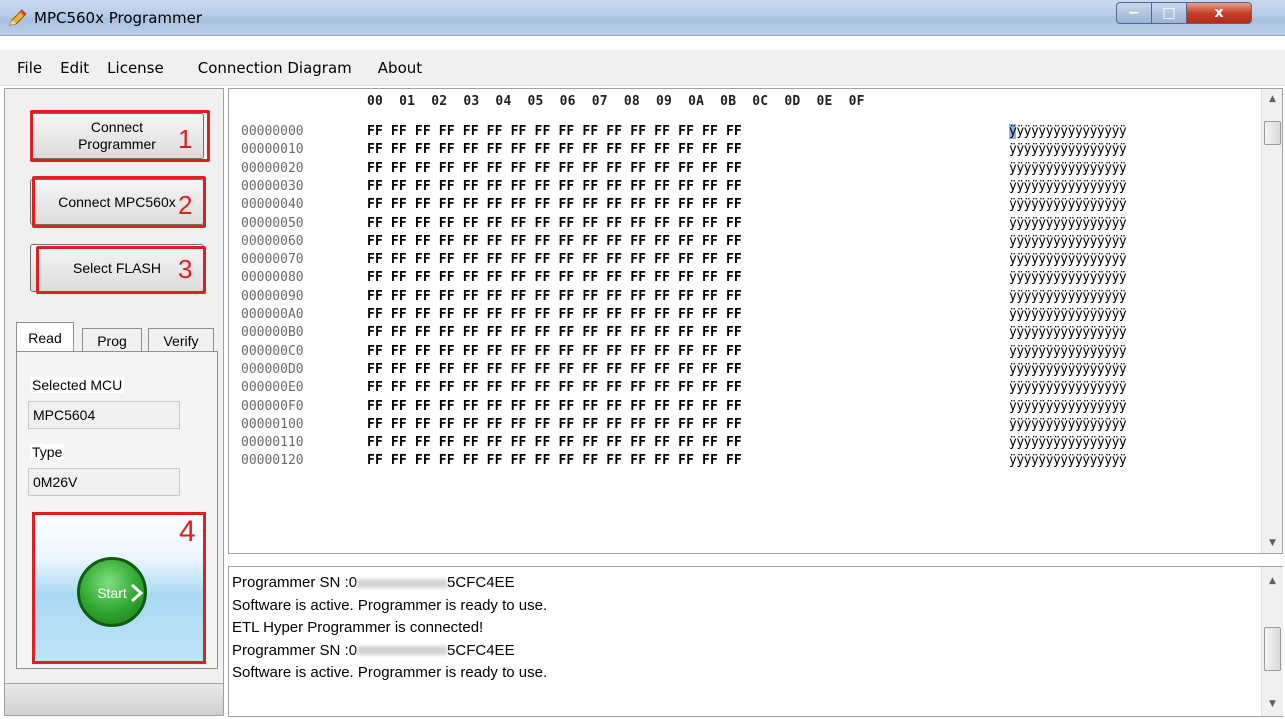  I want to click on hex-address: 00000100, so click(272, 424).